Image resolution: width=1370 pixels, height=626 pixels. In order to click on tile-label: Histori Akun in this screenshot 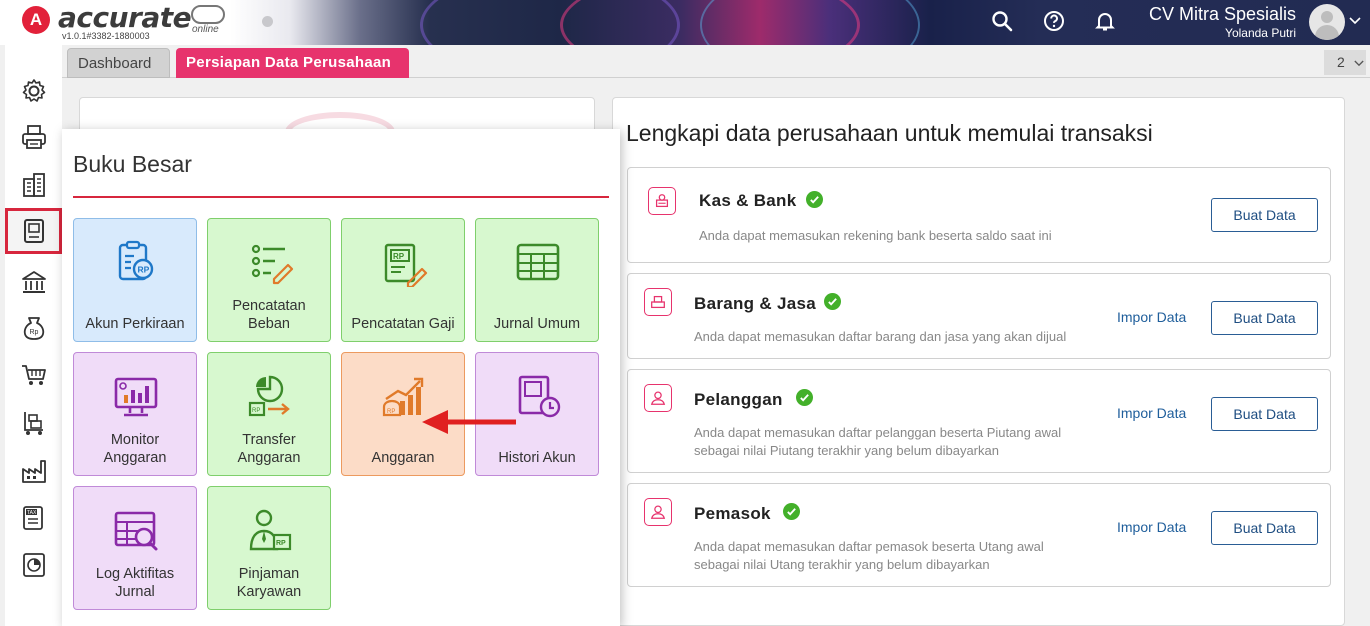, I will do `click(537, 458)`.